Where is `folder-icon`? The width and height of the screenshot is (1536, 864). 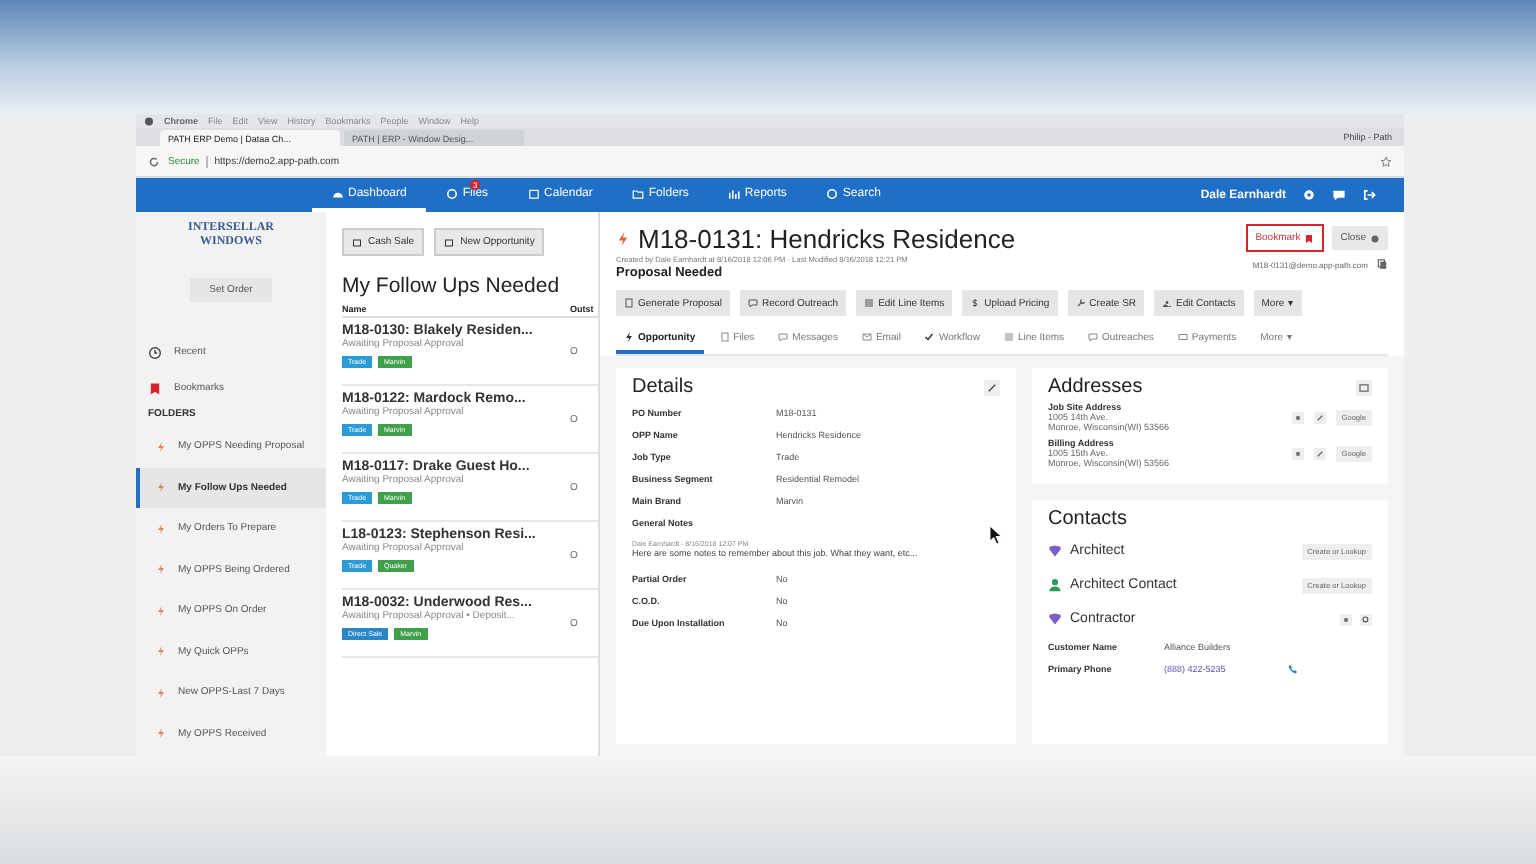
folder-icon is located at coordinates (638, 193).